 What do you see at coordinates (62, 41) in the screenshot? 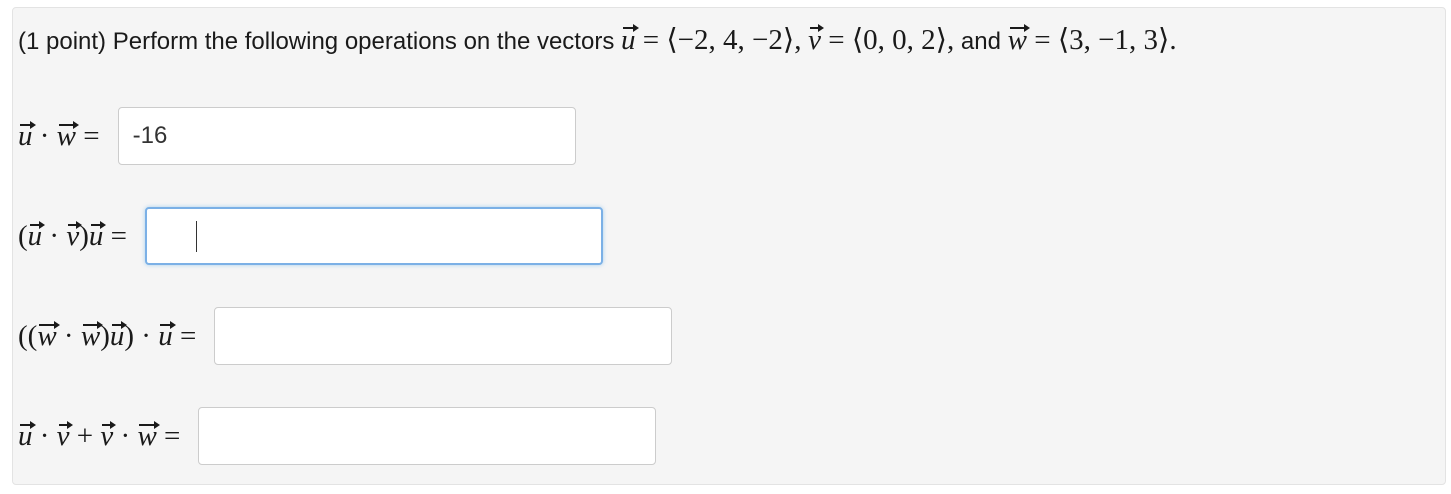
I see `points-label: (1 point)` at bounding box center [62, 41].